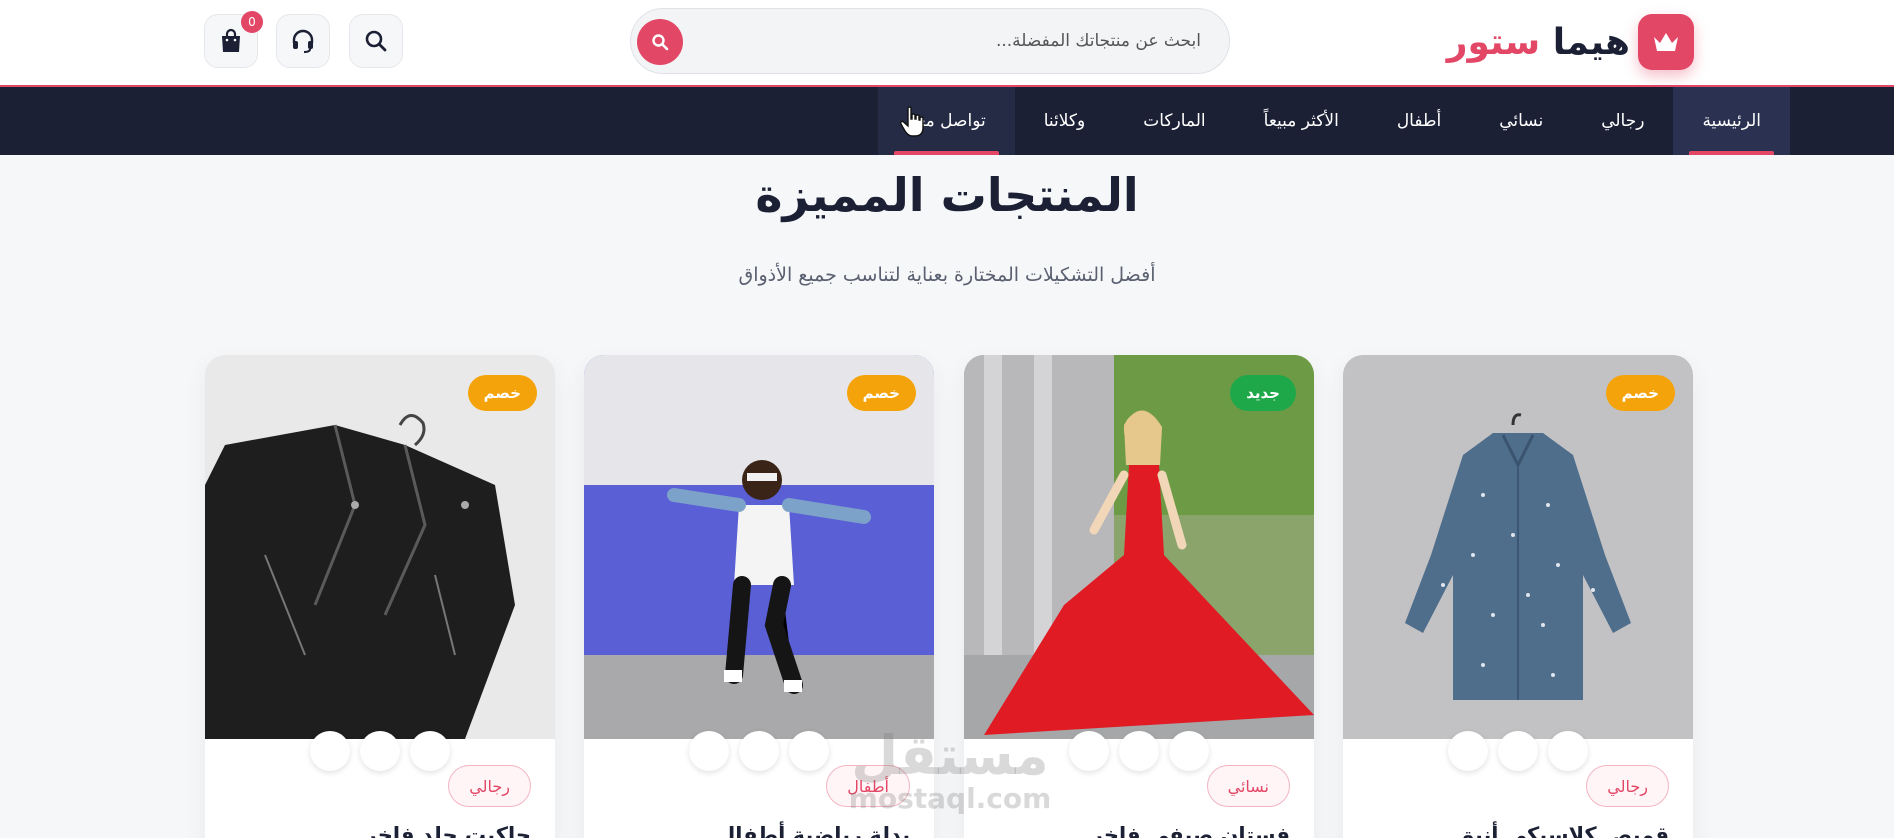  Describe the element at coordinates (1248, 786) in the screenshot. I see `product-category-chip: نسائي` at that location.